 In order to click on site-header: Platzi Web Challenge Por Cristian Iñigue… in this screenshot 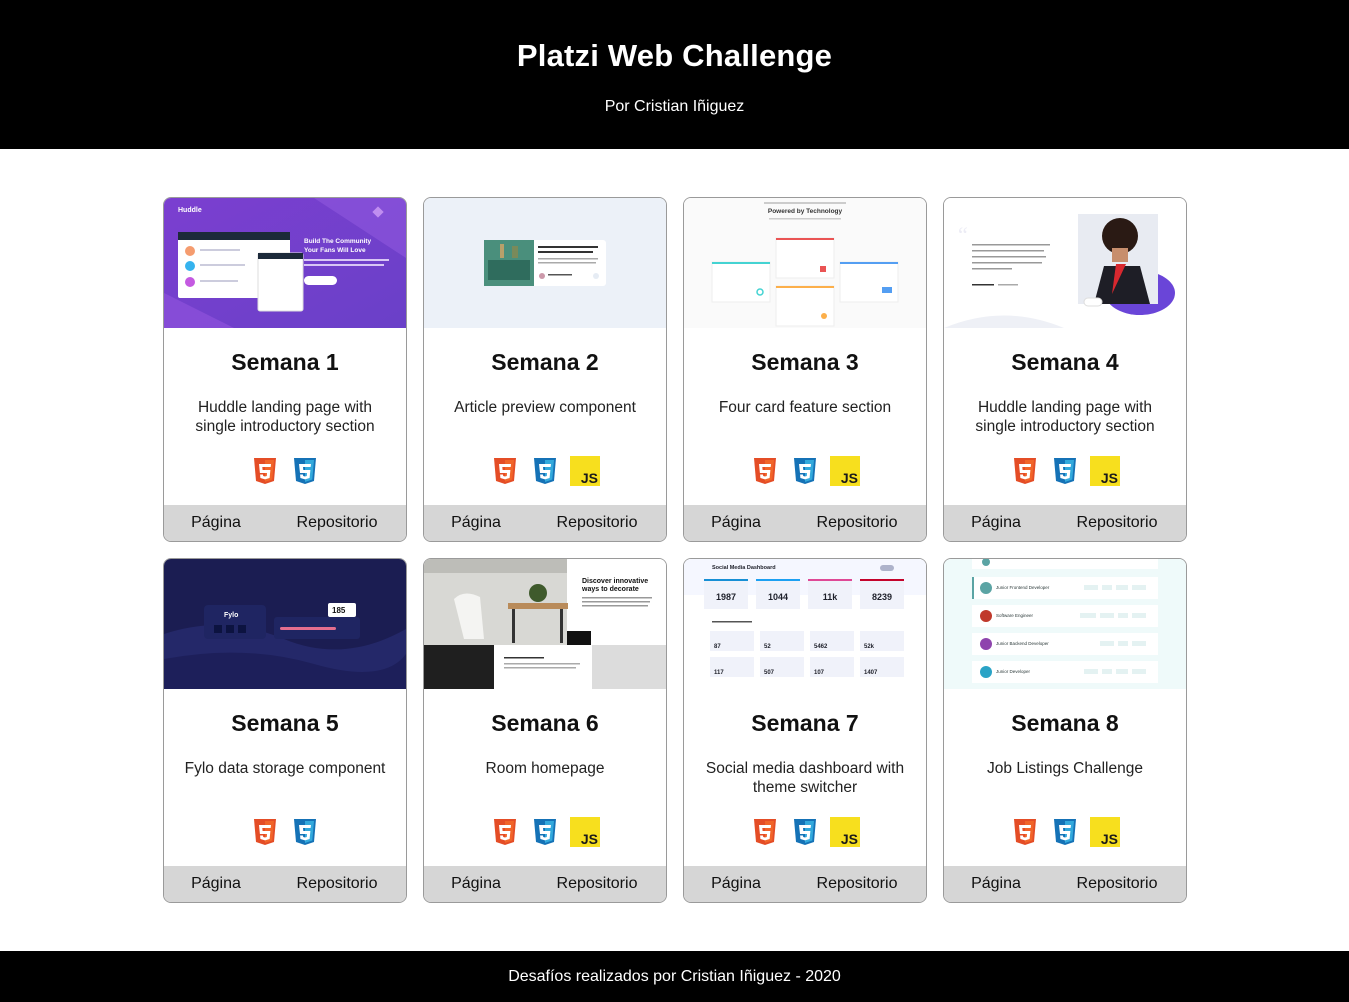, I will do `click(674, 74)`.